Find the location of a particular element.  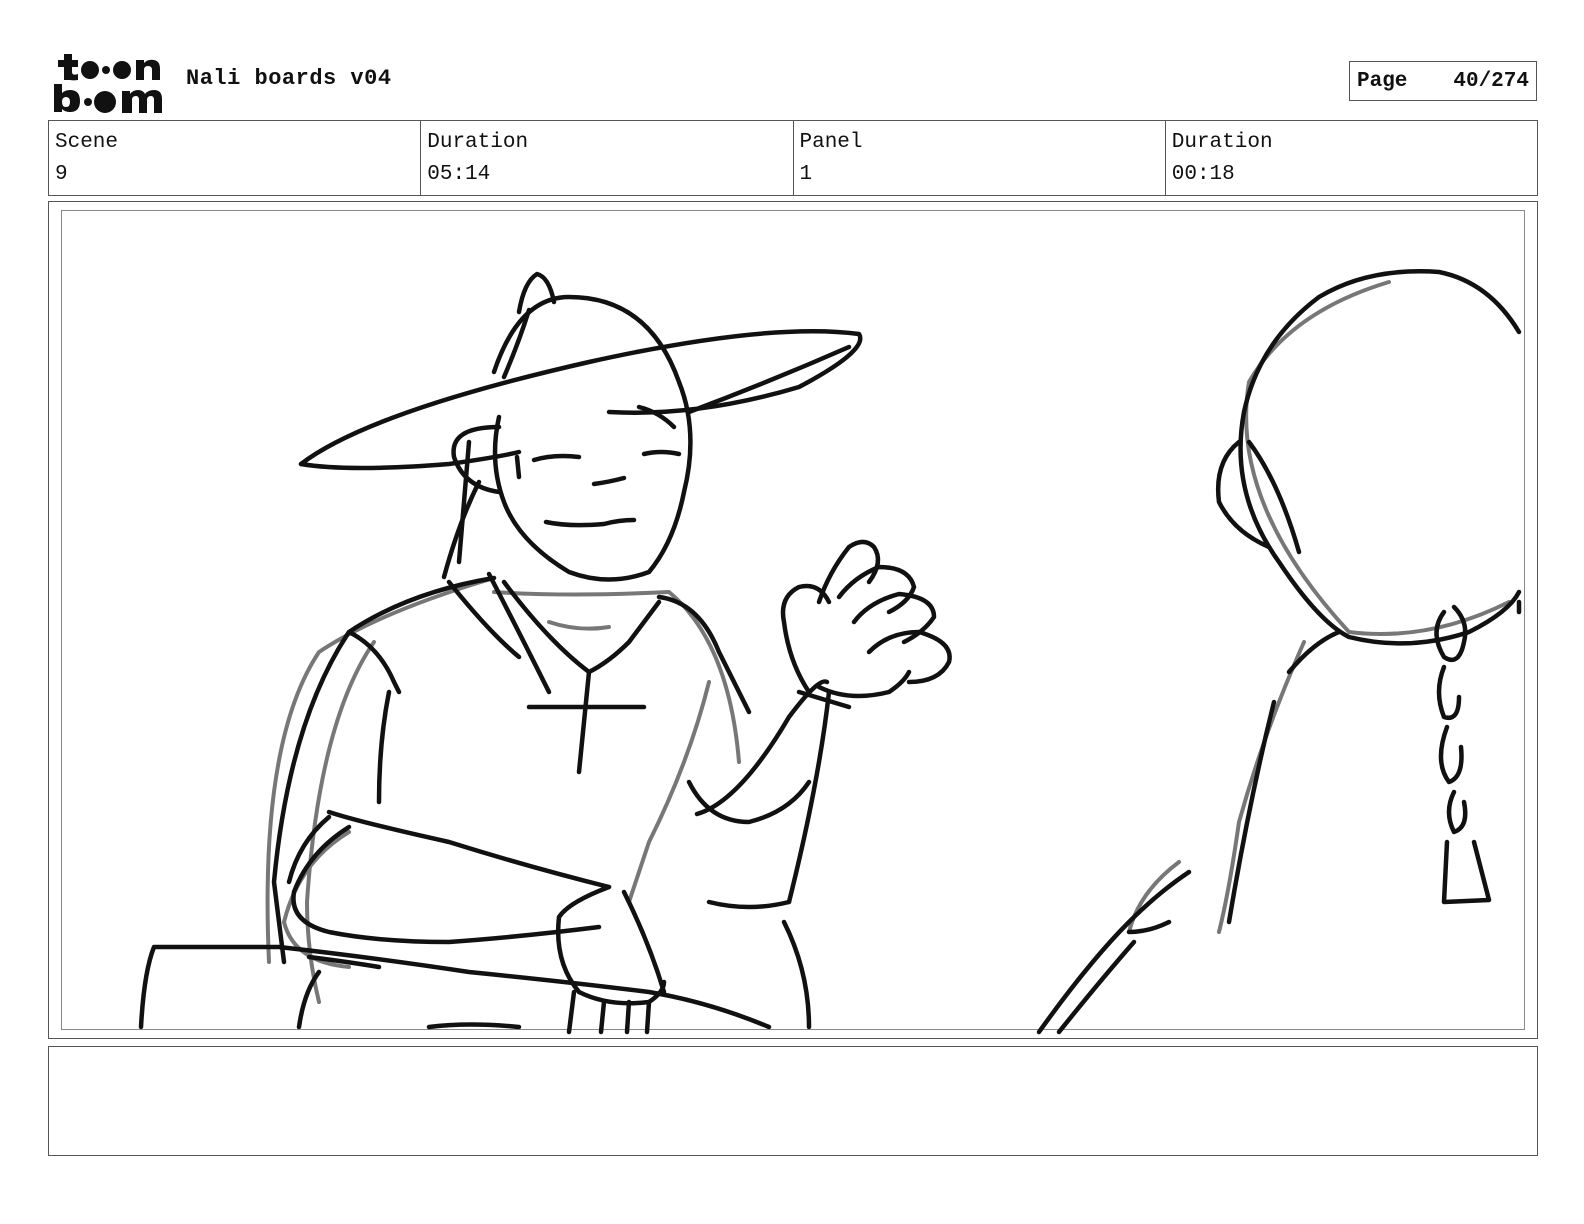

panel-cell: Panel 1 is located at coordinates (980, 158).